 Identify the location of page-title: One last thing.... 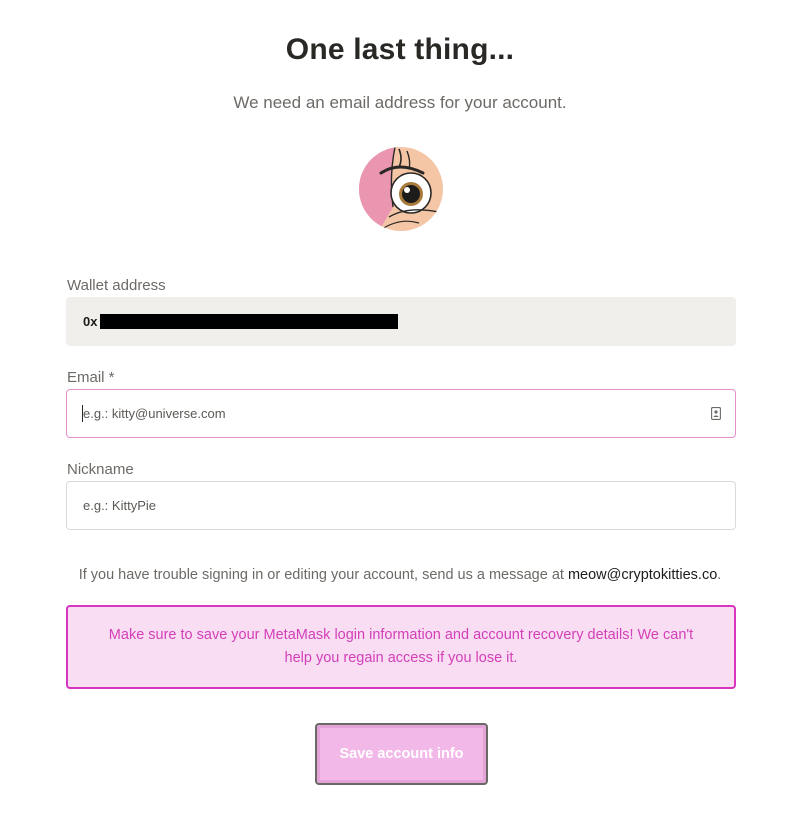
(400, 49).